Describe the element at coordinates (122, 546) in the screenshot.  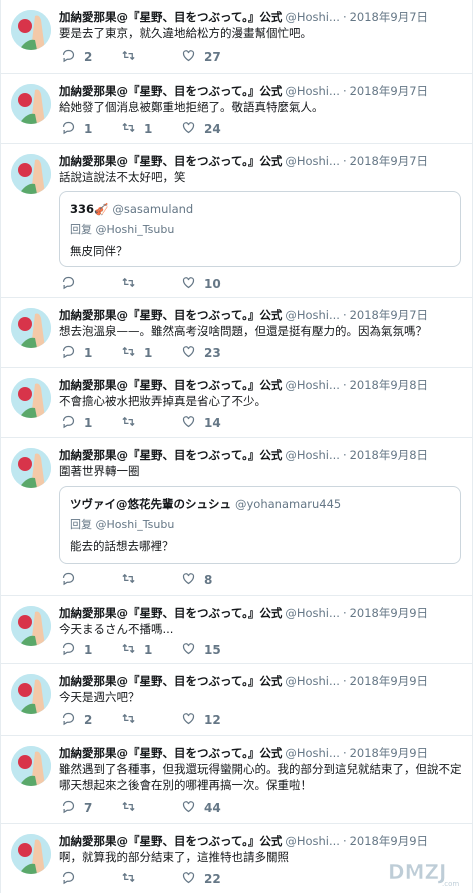
I see `quoted-text: 能去的話想去哪裡？` at that location.